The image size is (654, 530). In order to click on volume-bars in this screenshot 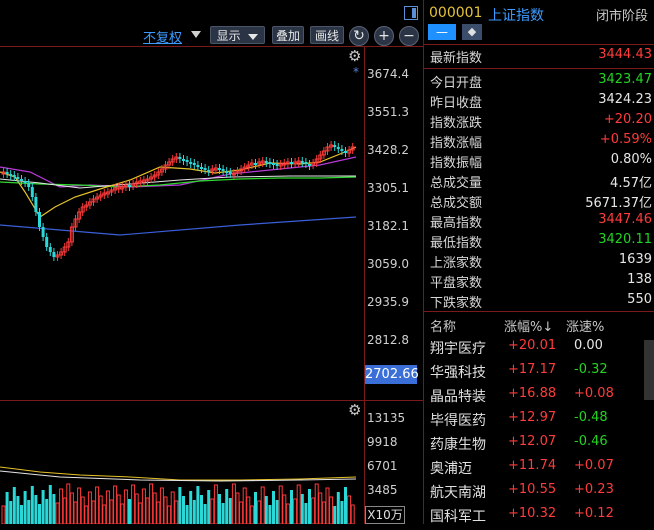, I will do `click(178, 503)`.